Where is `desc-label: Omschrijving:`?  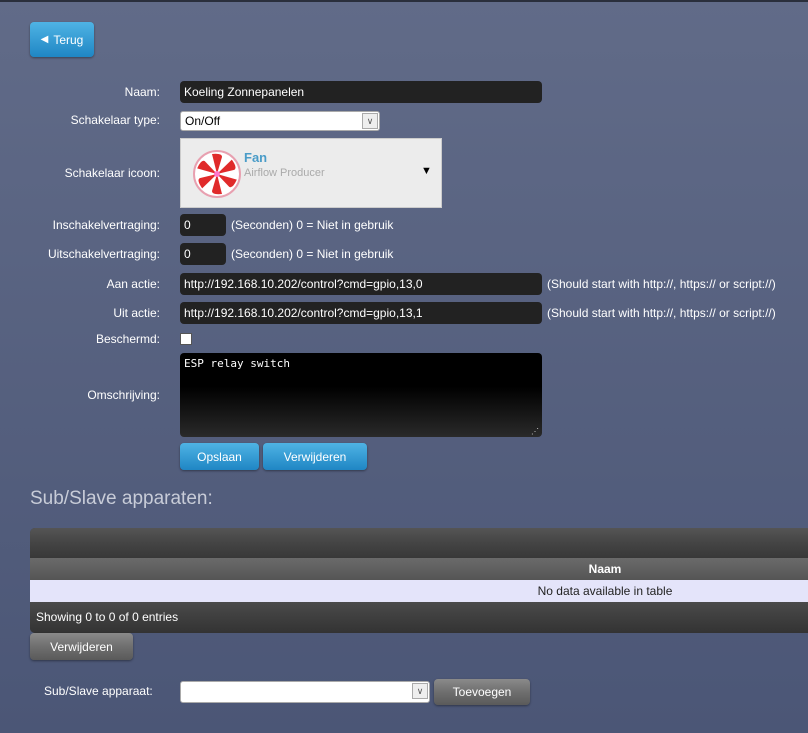 desc-label: Omschrijving: is located at coordinates (123, 395).